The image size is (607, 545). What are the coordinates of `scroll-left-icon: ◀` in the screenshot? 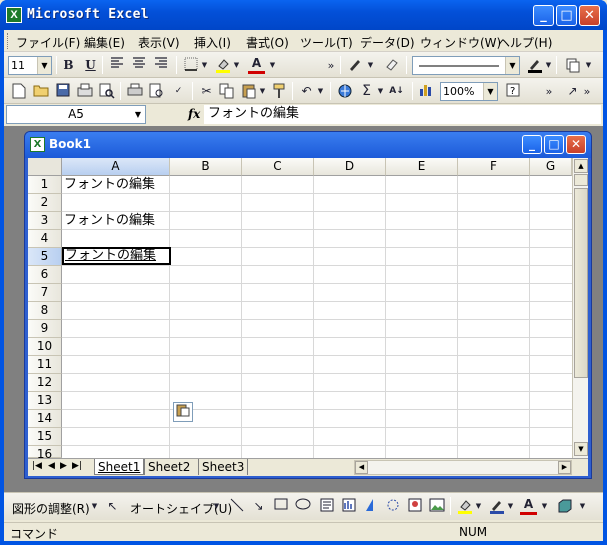 It's located at (361, 467).